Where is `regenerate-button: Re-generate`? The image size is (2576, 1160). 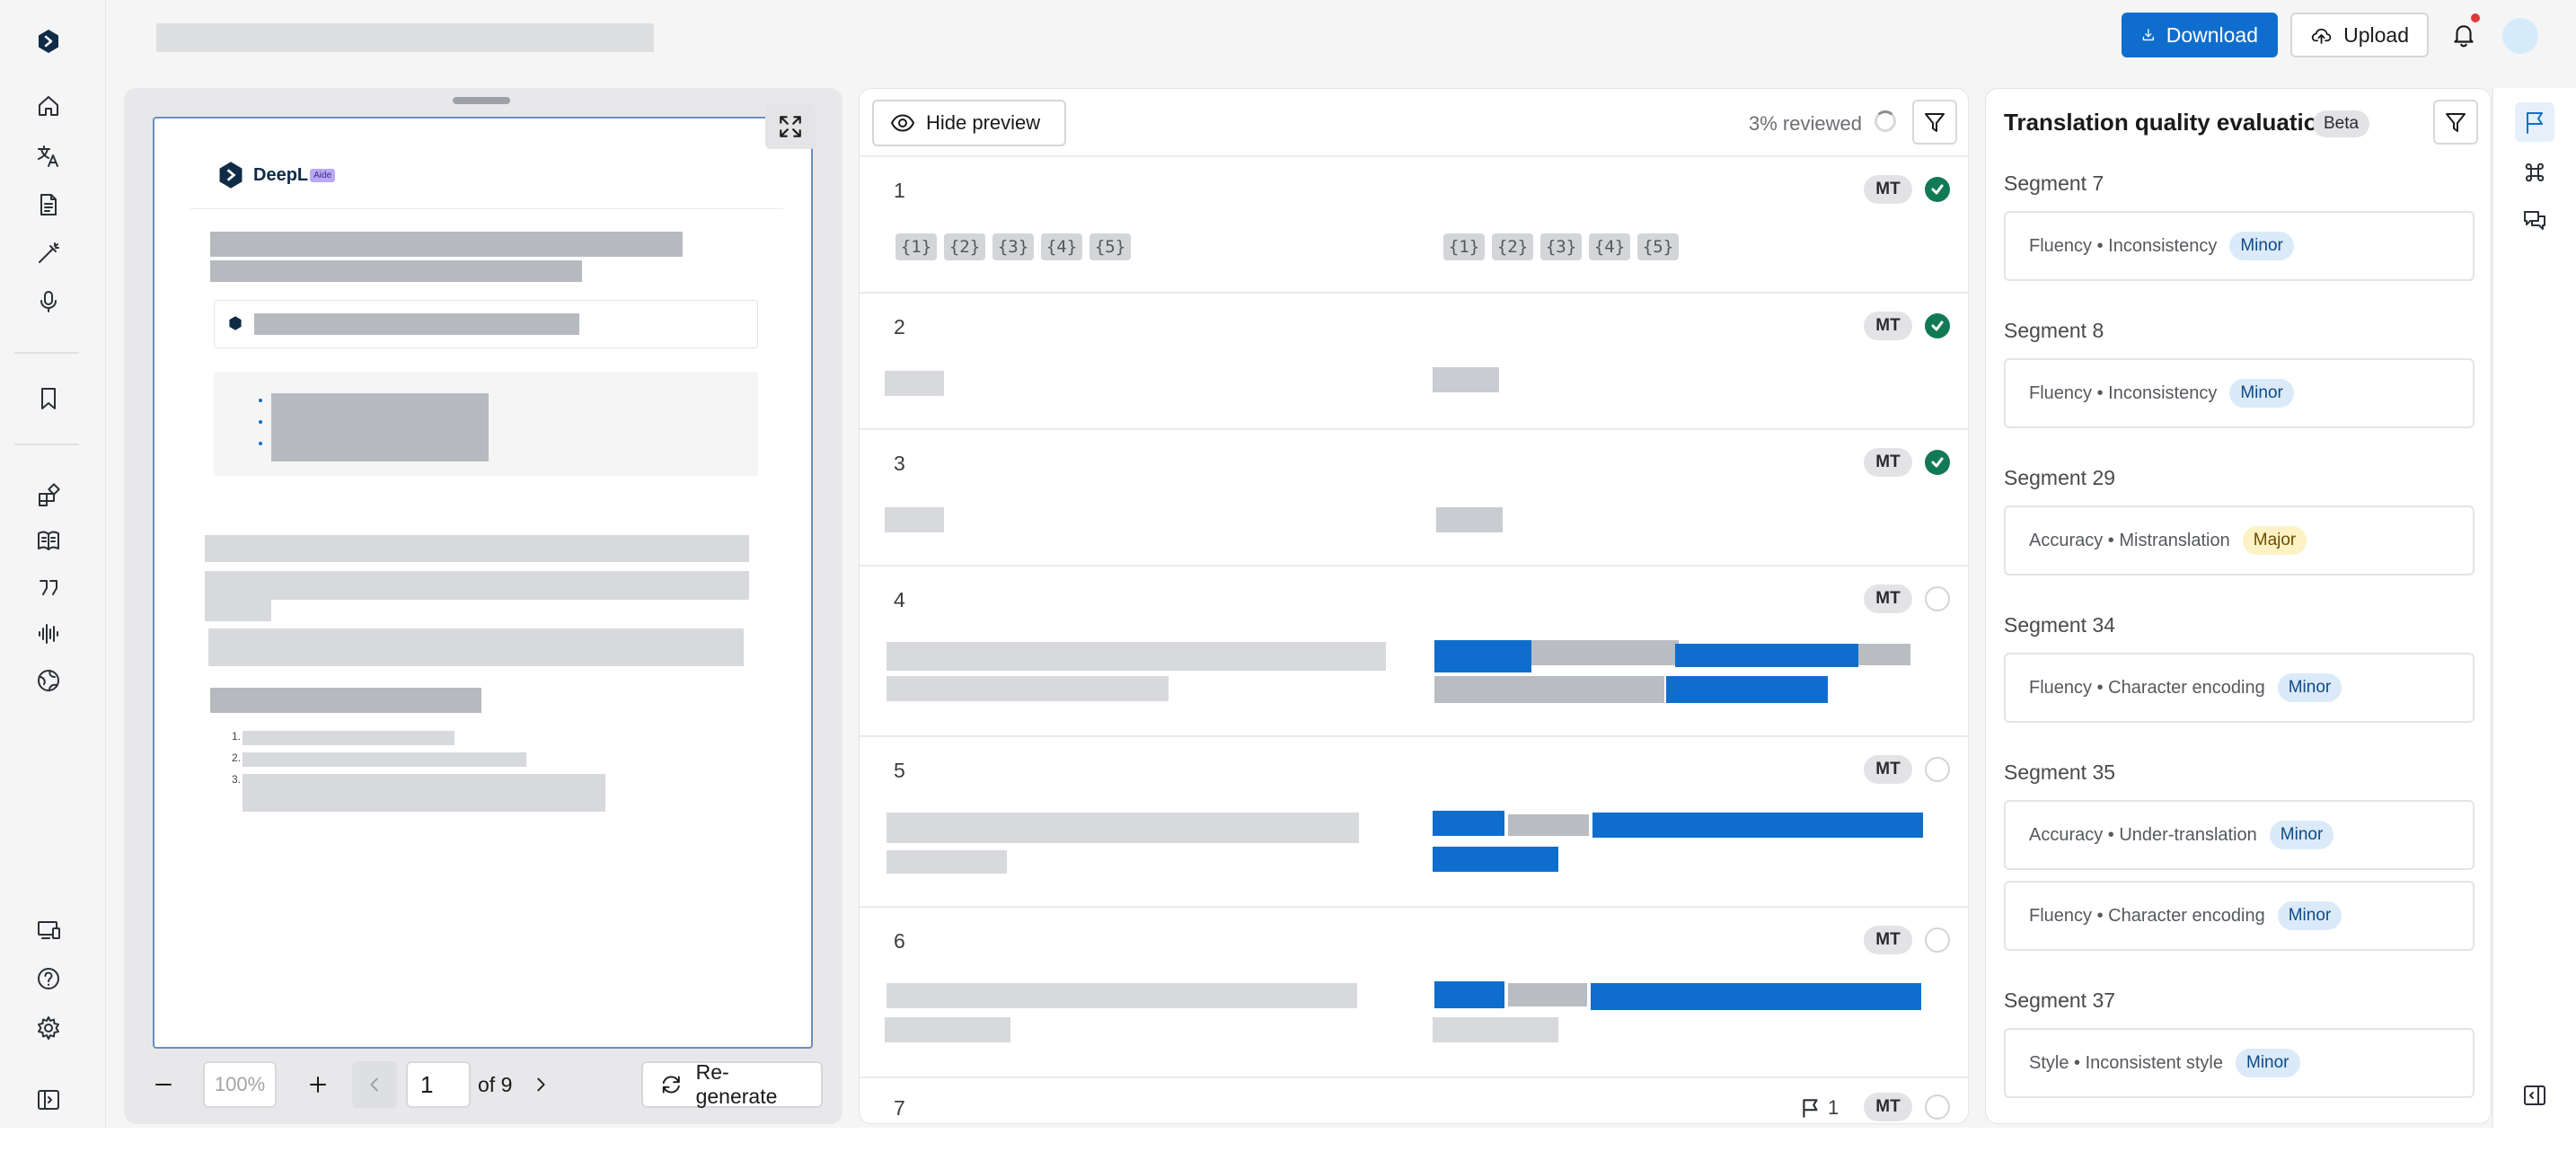
regenerate-button: Re-generate is located at coordinates (732, 1084).